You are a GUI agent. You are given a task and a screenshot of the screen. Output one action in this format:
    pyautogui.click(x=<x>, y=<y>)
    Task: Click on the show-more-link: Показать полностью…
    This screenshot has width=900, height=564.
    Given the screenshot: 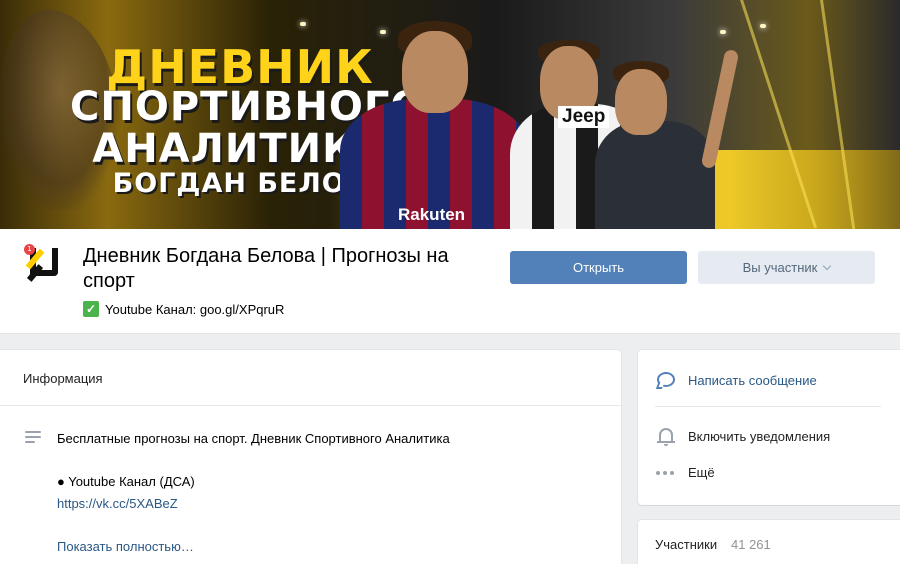 What is the action you would take?
    pyautogui.click(x=125, y=546)
    